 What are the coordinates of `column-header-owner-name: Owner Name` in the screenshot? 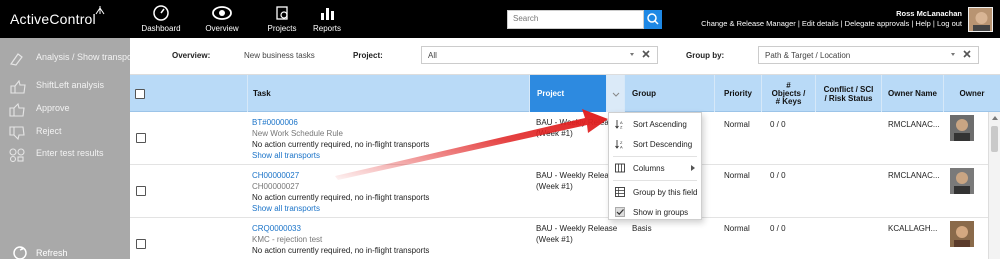 It's located at (913, 93).